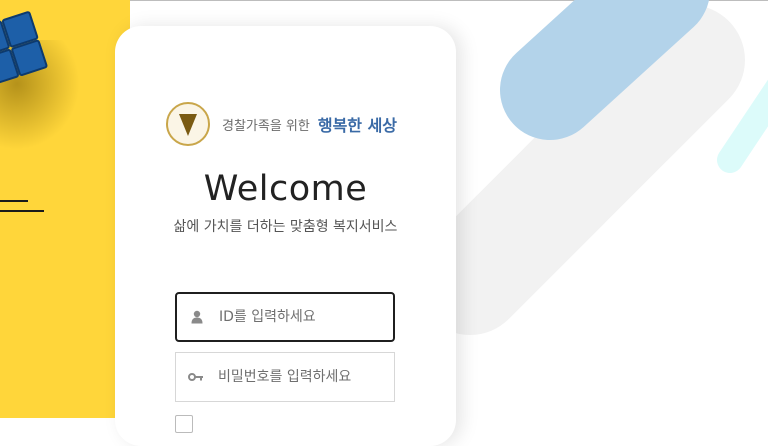  Describe the element at coordinates (357, 125) in the screenshot. I see `brand-name: 행복한 세상` at that location.